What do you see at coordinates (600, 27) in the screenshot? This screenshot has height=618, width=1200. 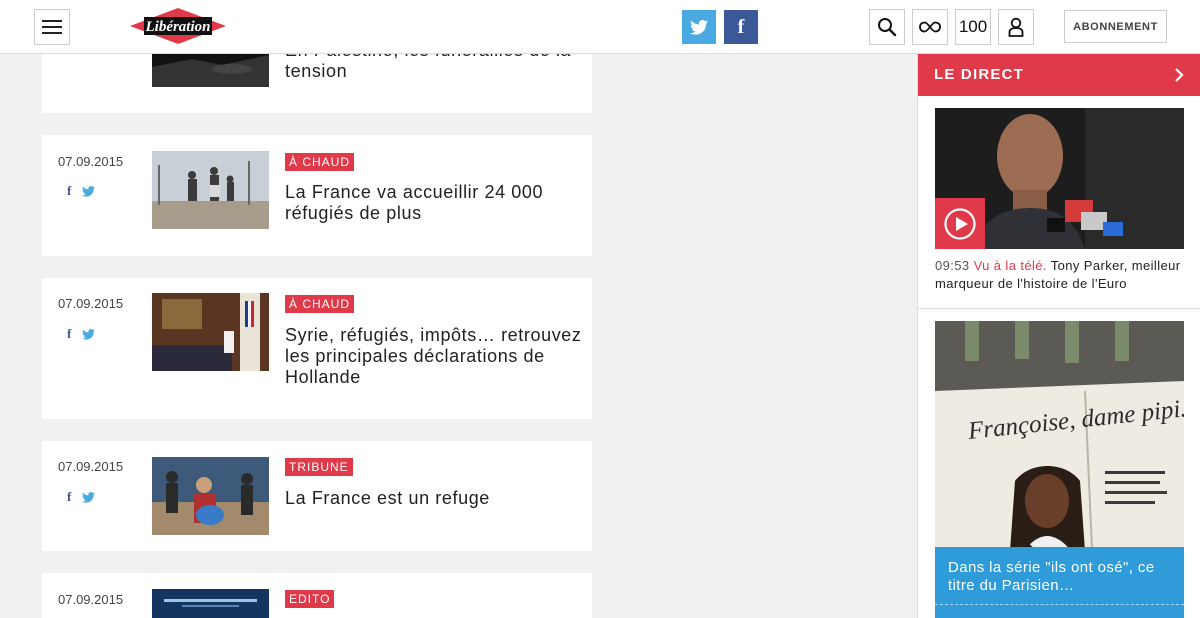 I see `site-header: Libération f 100 ABONNEMENT` at bounding box center [600, 27].